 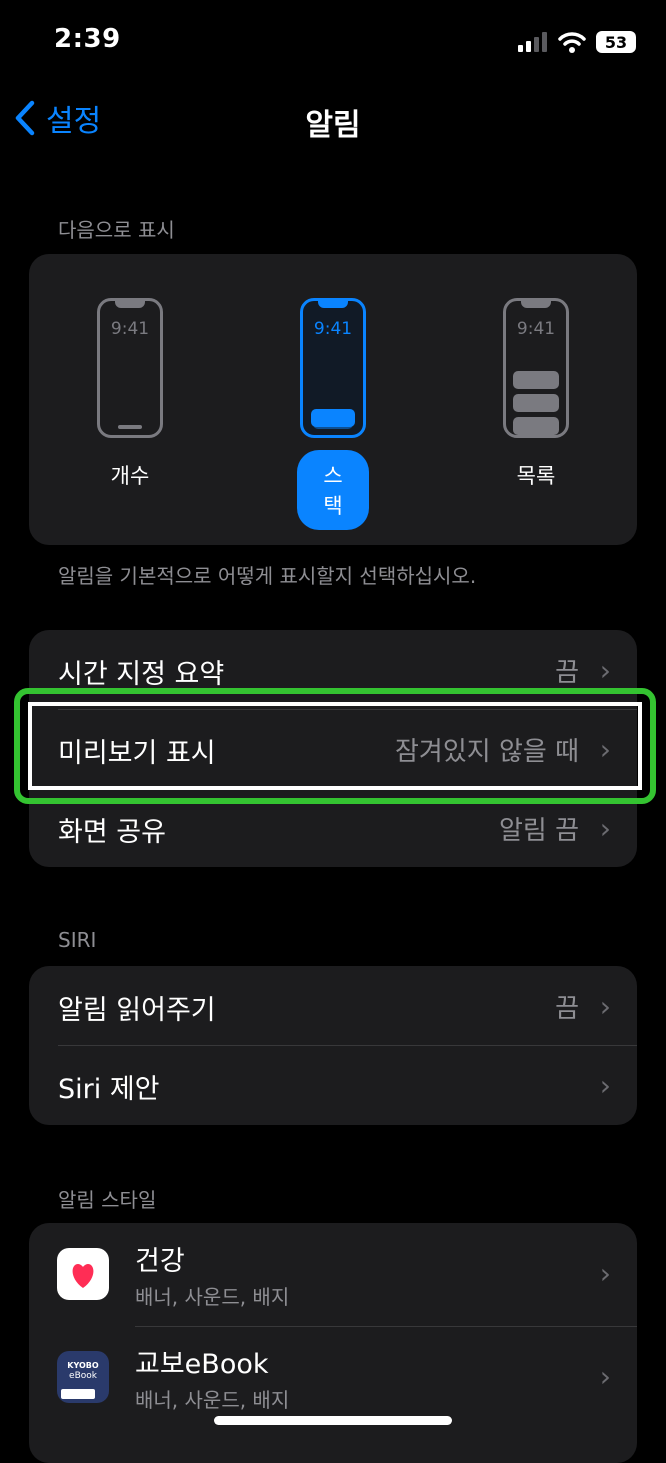 I want to click on row-label: 화면 공유, so click(x=112, y=832).